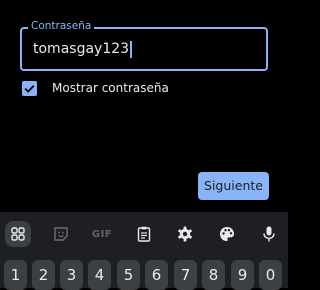 Image resolution: width=320 pixels, height=290 pixels. What do you see at coordinates (110, 88) in the screenshot?
I see `show-password-label: Mostrar contraseña` at bounding box center [110, 88].